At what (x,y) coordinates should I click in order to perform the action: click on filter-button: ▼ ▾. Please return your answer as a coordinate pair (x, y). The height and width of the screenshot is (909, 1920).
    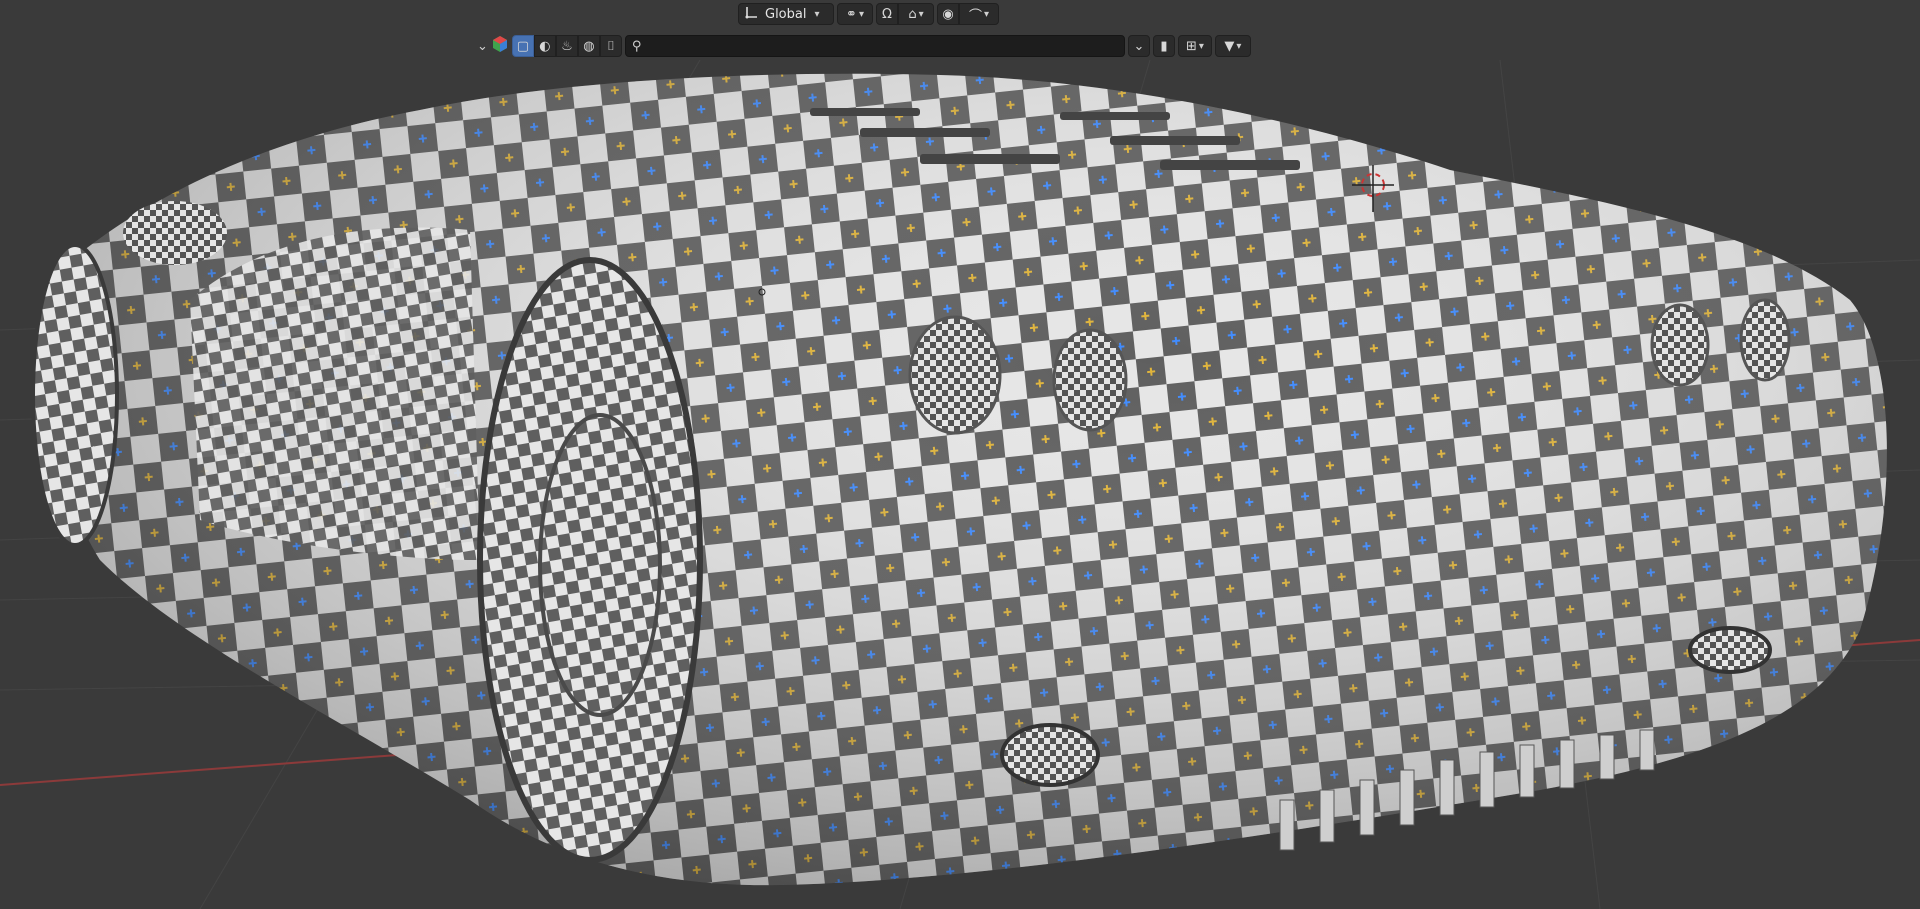
    Looking at the image, I should click on (1232, 46).